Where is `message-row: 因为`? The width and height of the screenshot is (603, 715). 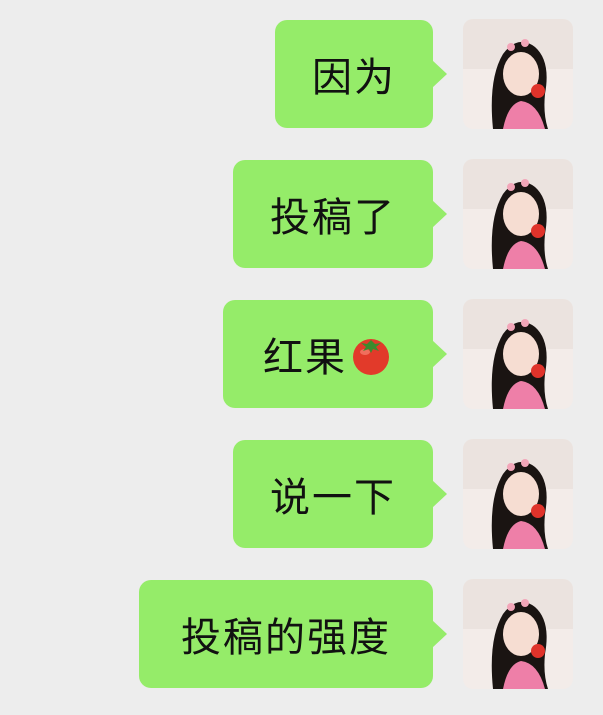 message-row: 因为 is located at coordinates (424, 74).